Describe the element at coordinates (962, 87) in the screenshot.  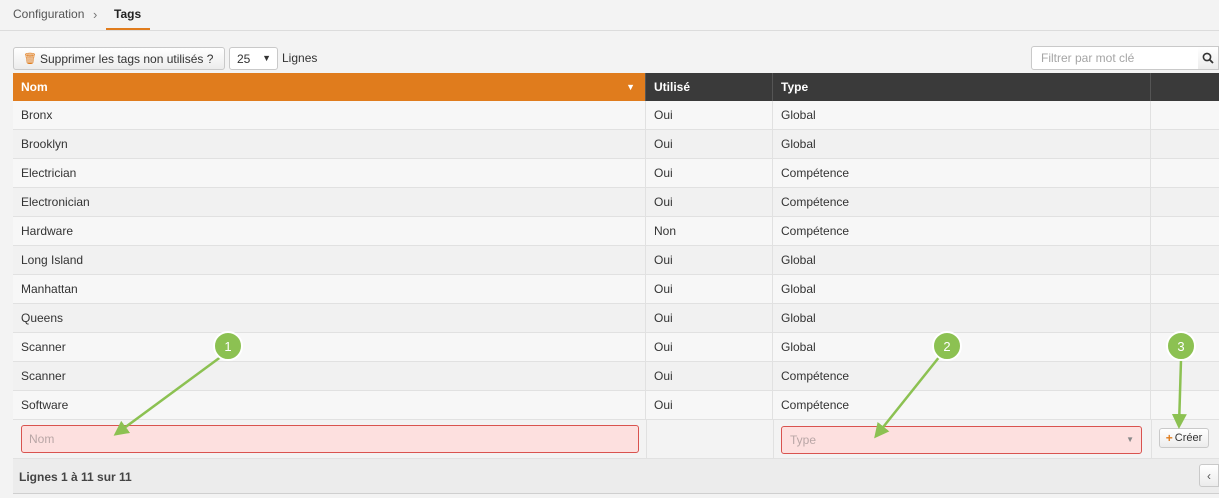
I see `column-header-type: Type` at that location.